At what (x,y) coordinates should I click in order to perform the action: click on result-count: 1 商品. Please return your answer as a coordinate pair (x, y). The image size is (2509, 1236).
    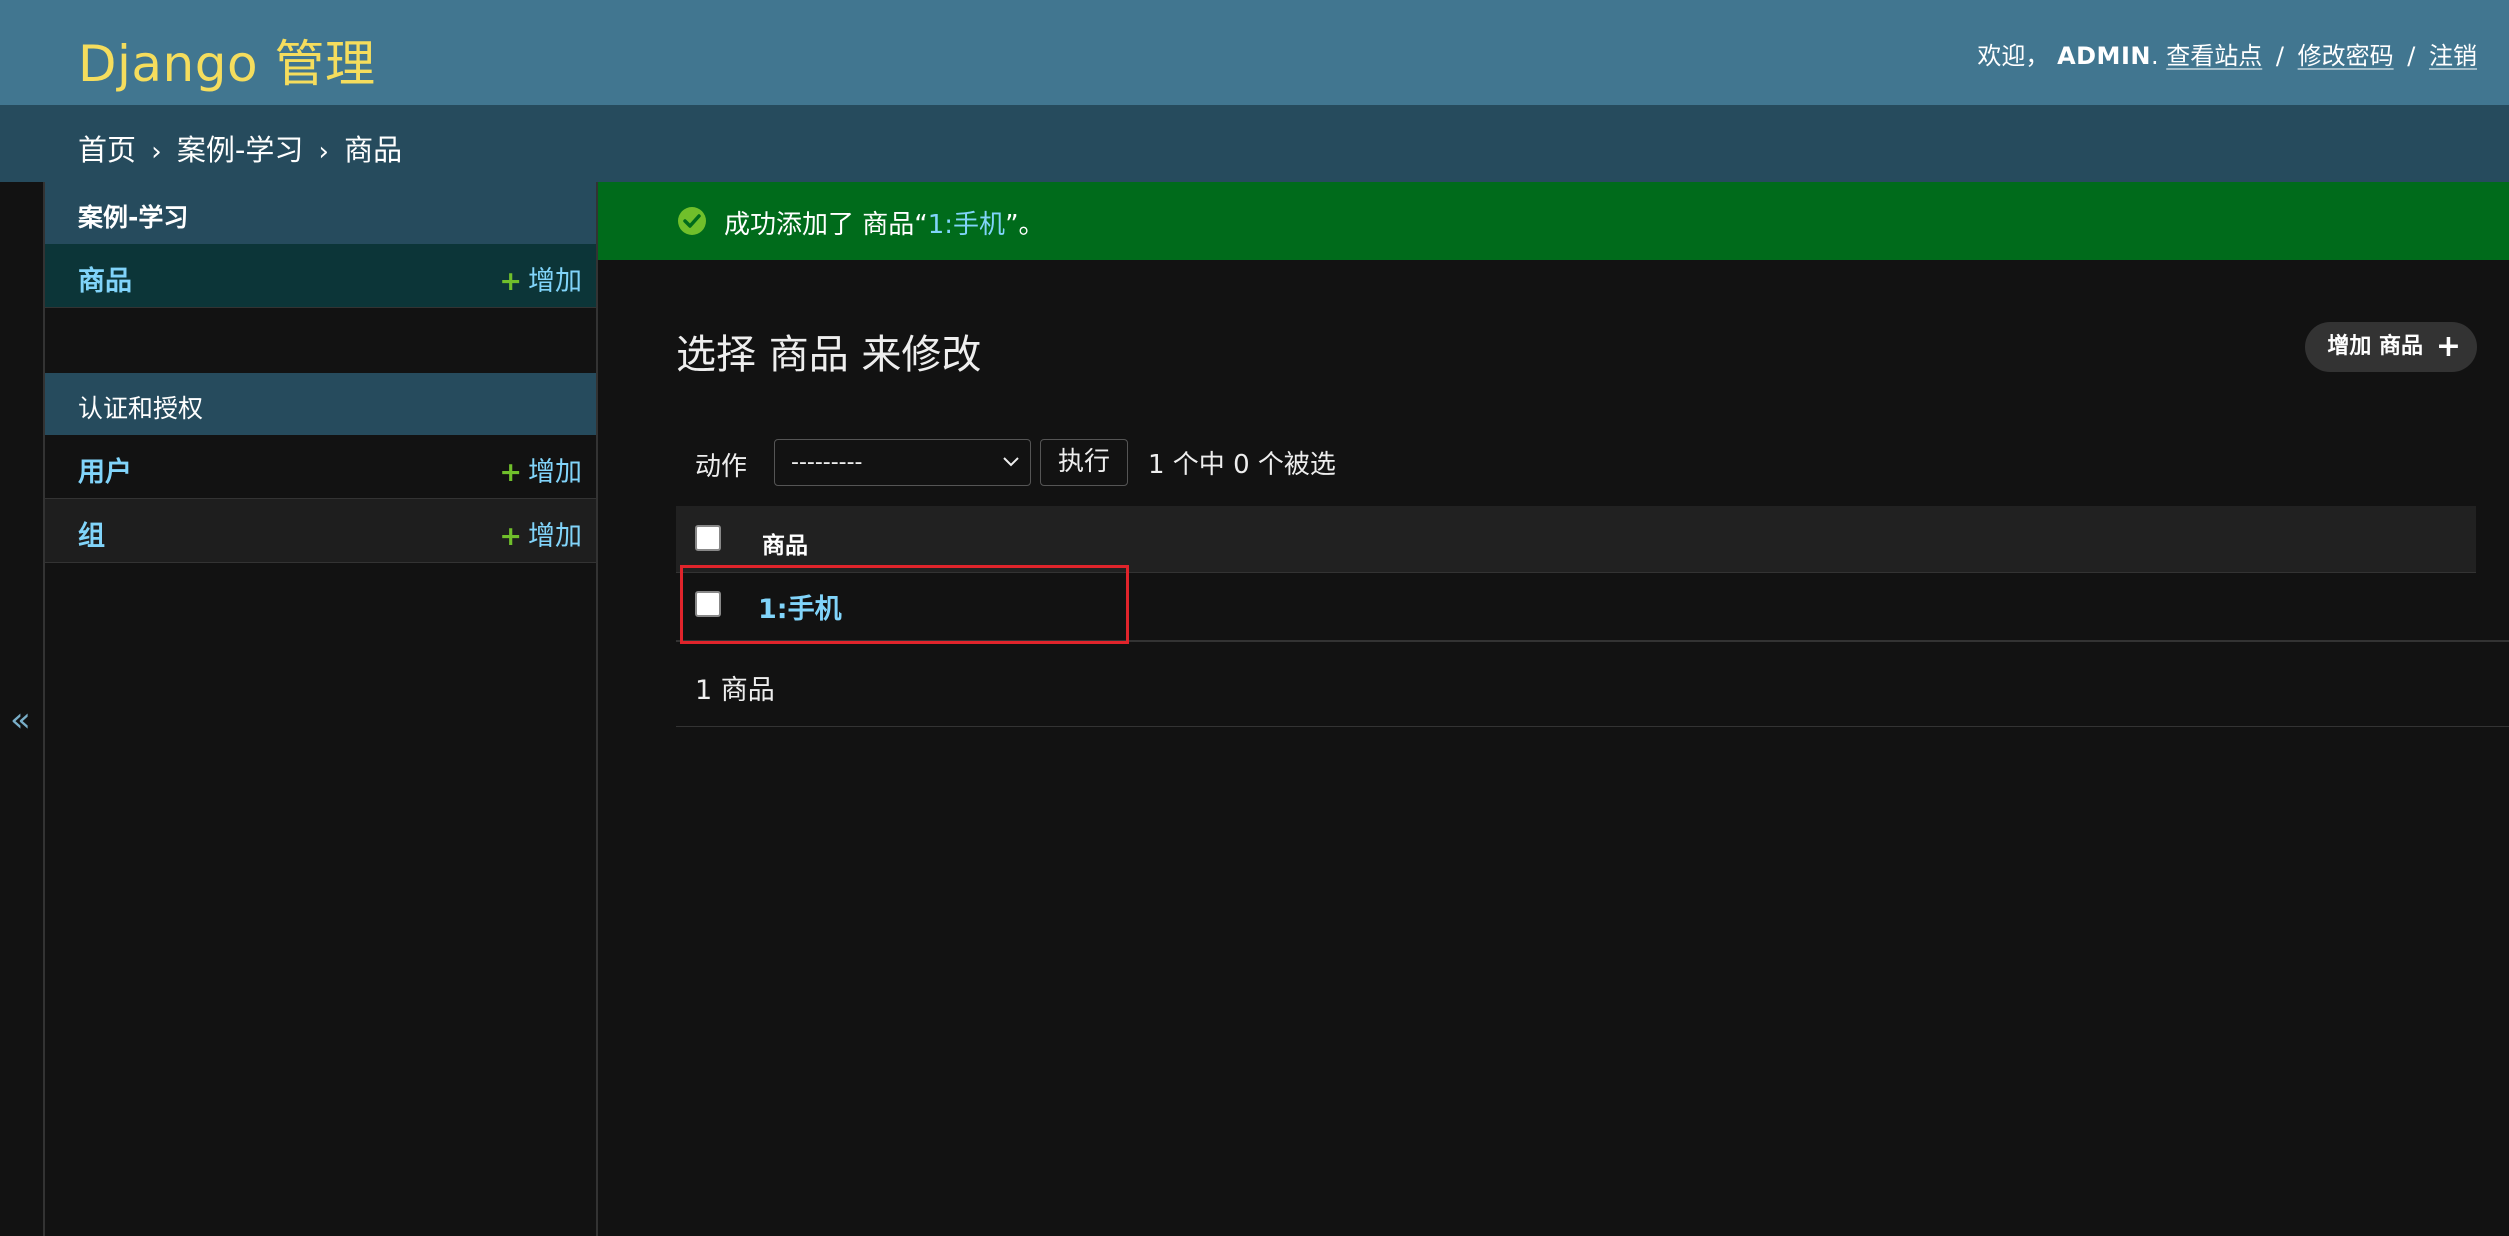
    Looking at the image, I should click on (735, 690).